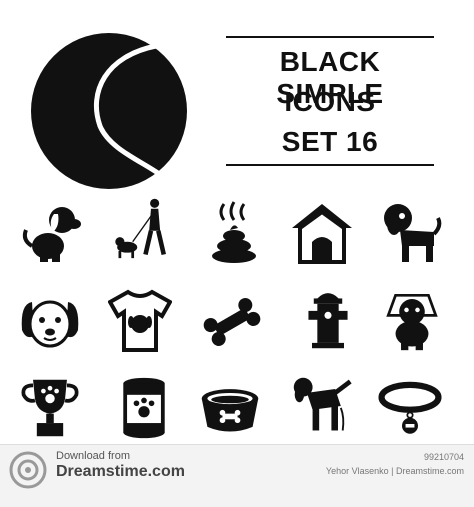  What do you see at coordinates (93, 456) in the screenshot?
I see `watermark-download-from: Download from` at bounding box center [93, 456].